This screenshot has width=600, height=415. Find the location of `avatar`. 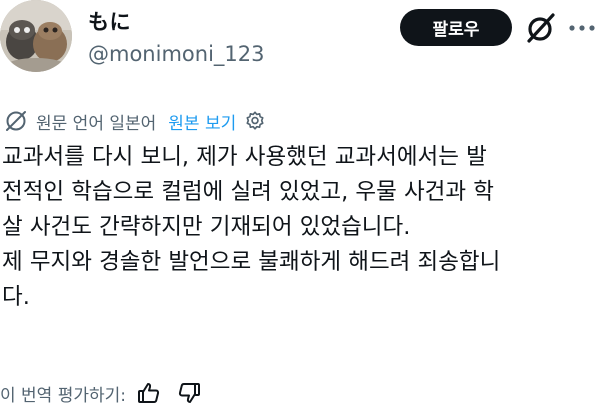

avatar is located at coordinates (36, 36).